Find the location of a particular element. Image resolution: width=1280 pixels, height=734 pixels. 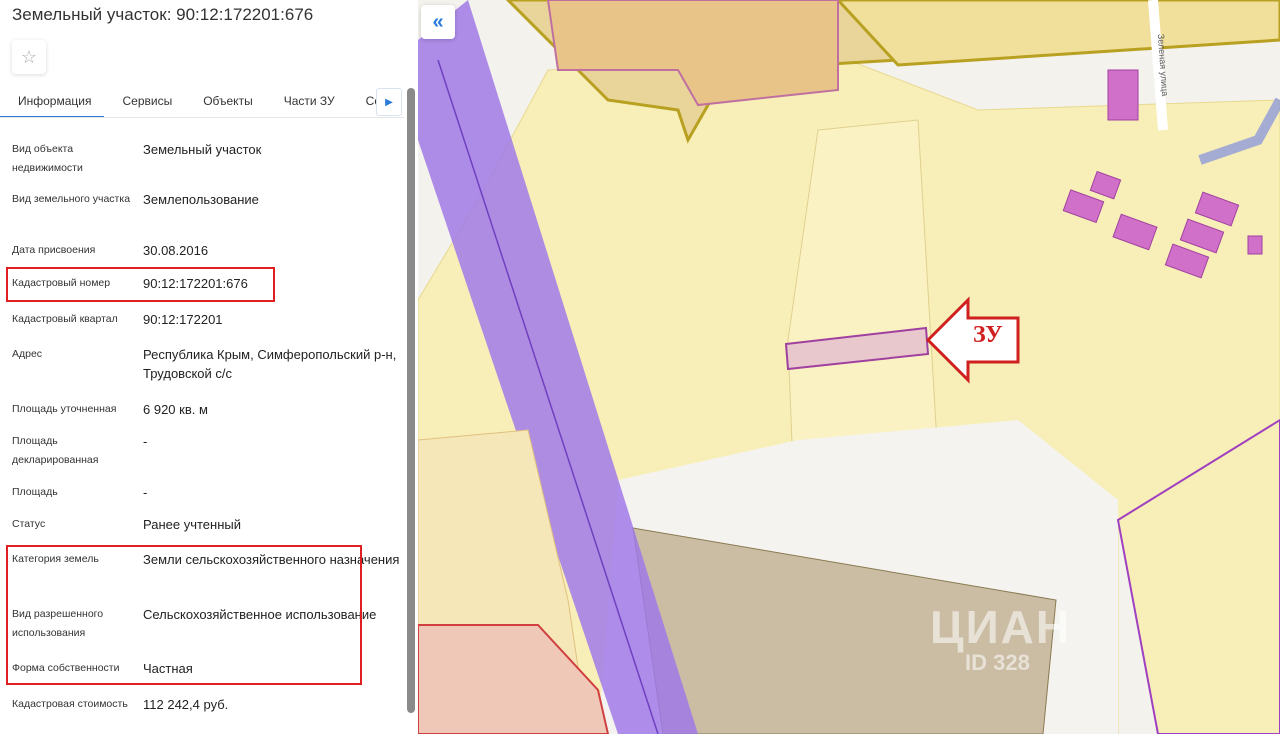

tabs-next-button: ▶ is located at coordinates (389, 102).